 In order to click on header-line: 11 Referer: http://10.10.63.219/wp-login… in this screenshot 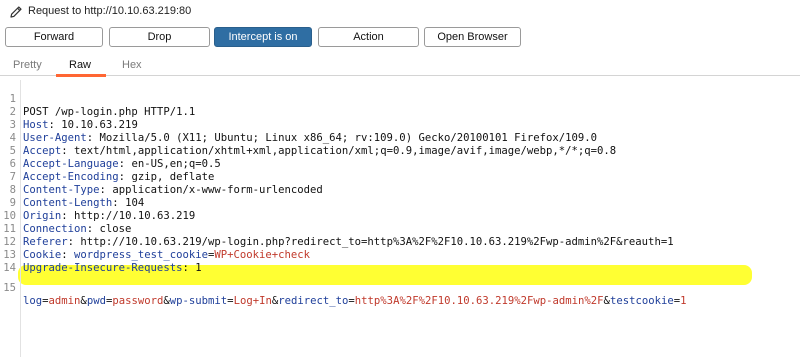, I will do `click(400, 229)`.